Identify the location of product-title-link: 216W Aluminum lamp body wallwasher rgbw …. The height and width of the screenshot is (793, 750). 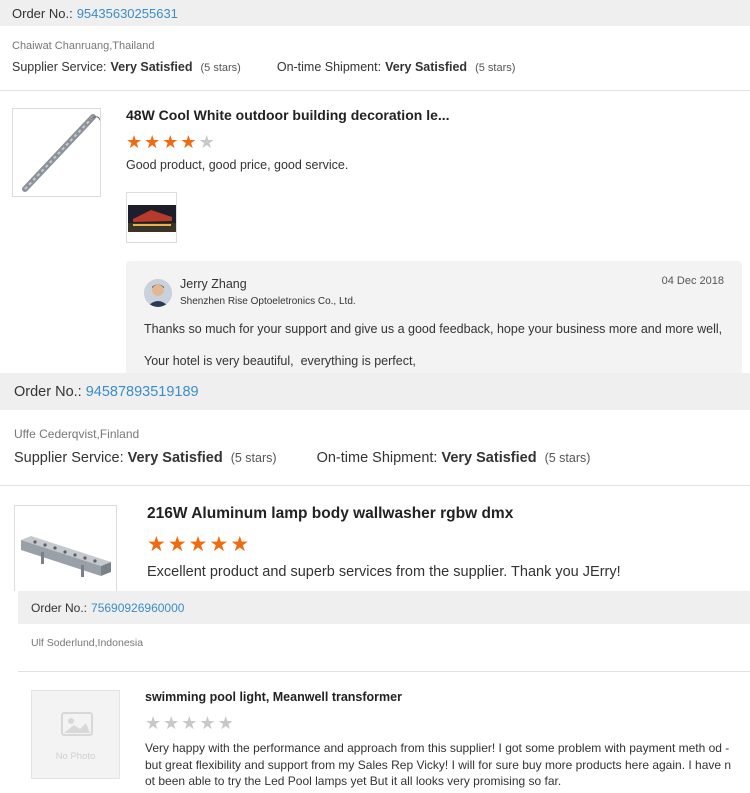
(330, 514).